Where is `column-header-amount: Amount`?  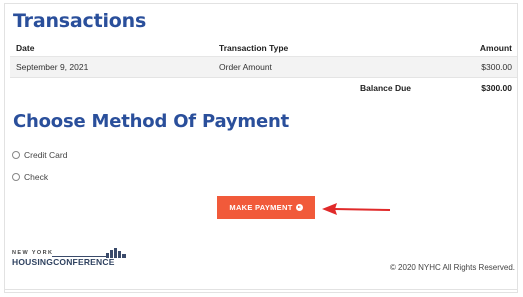 column-header-amount: Amount is located at coordinates (495, 48).